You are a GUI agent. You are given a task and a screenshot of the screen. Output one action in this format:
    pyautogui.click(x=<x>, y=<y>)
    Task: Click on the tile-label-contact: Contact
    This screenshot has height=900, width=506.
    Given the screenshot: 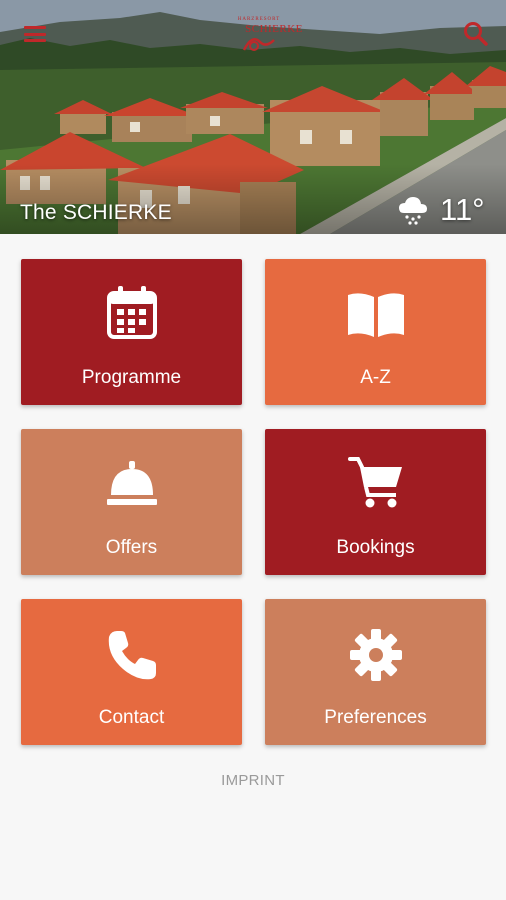 What is the action you would take?
    pyautogui.click(x=131, y=717)
    